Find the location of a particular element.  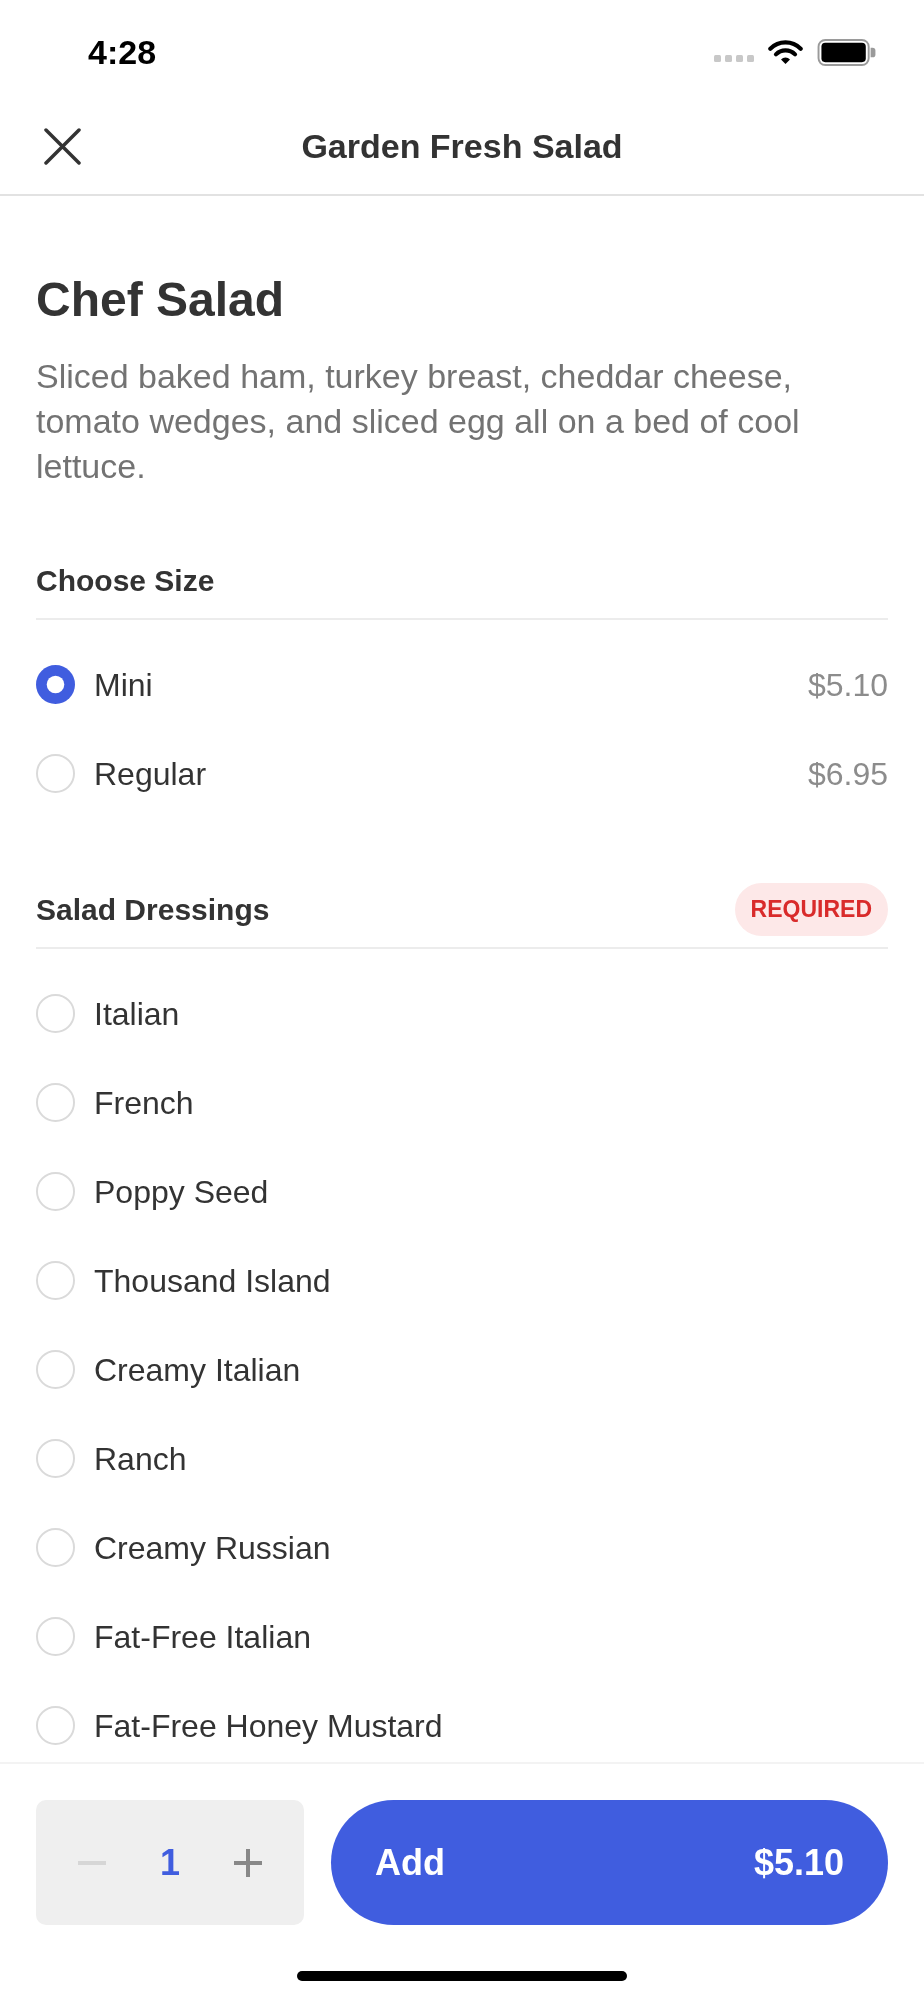

section-heading: Choose Size is located at coordinates (125, 580).